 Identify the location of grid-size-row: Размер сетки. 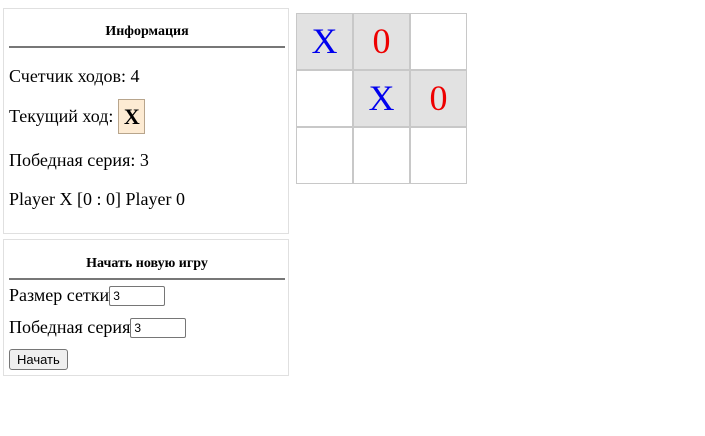
(87, 295).